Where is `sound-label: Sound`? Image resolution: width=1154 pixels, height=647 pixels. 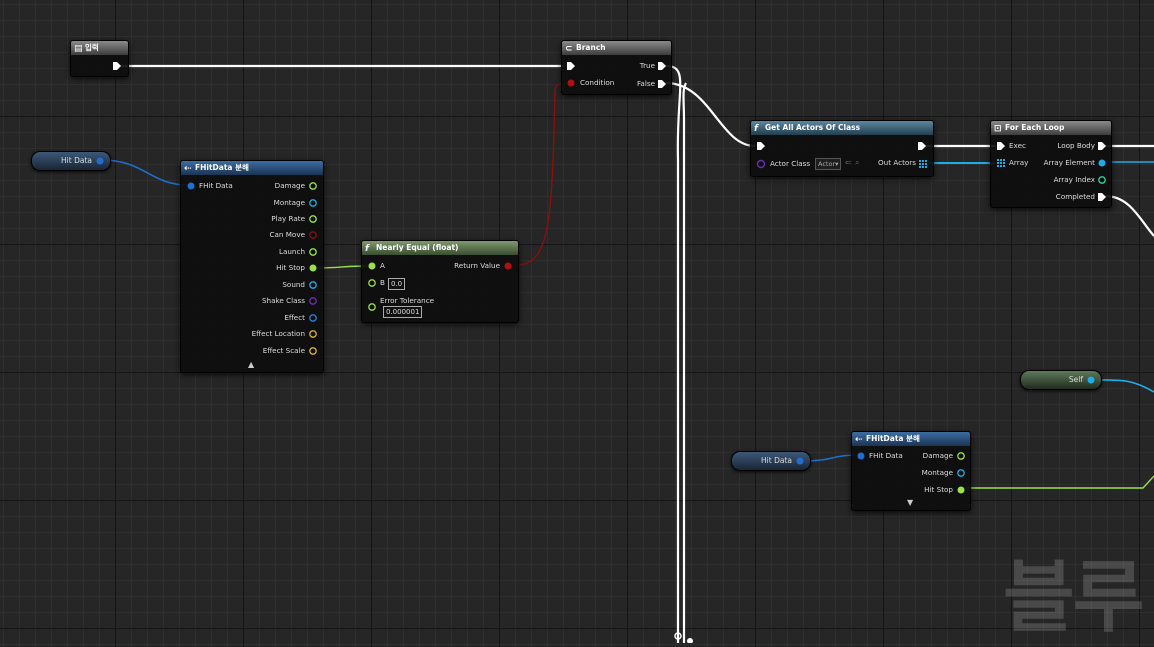
sound-label: Sound is located at coordinates (293, 284).